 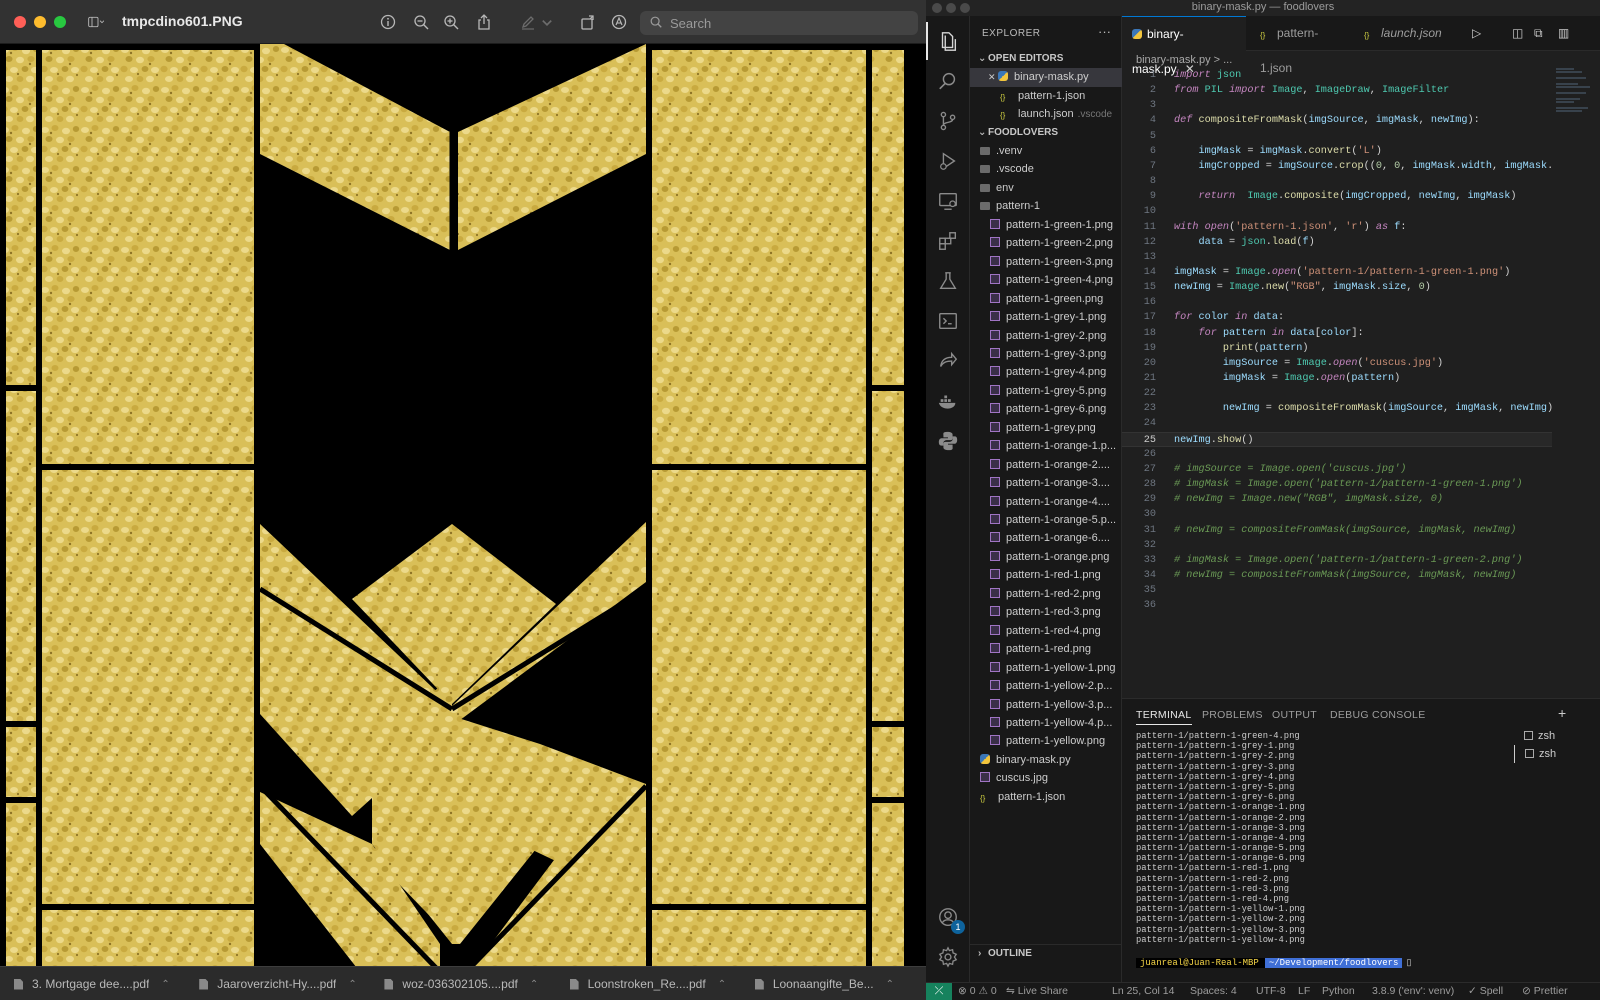 What do you see at coordinates (948, 281) in the screenshot?
I see `testing-icon` at bounding box center [948, 281].